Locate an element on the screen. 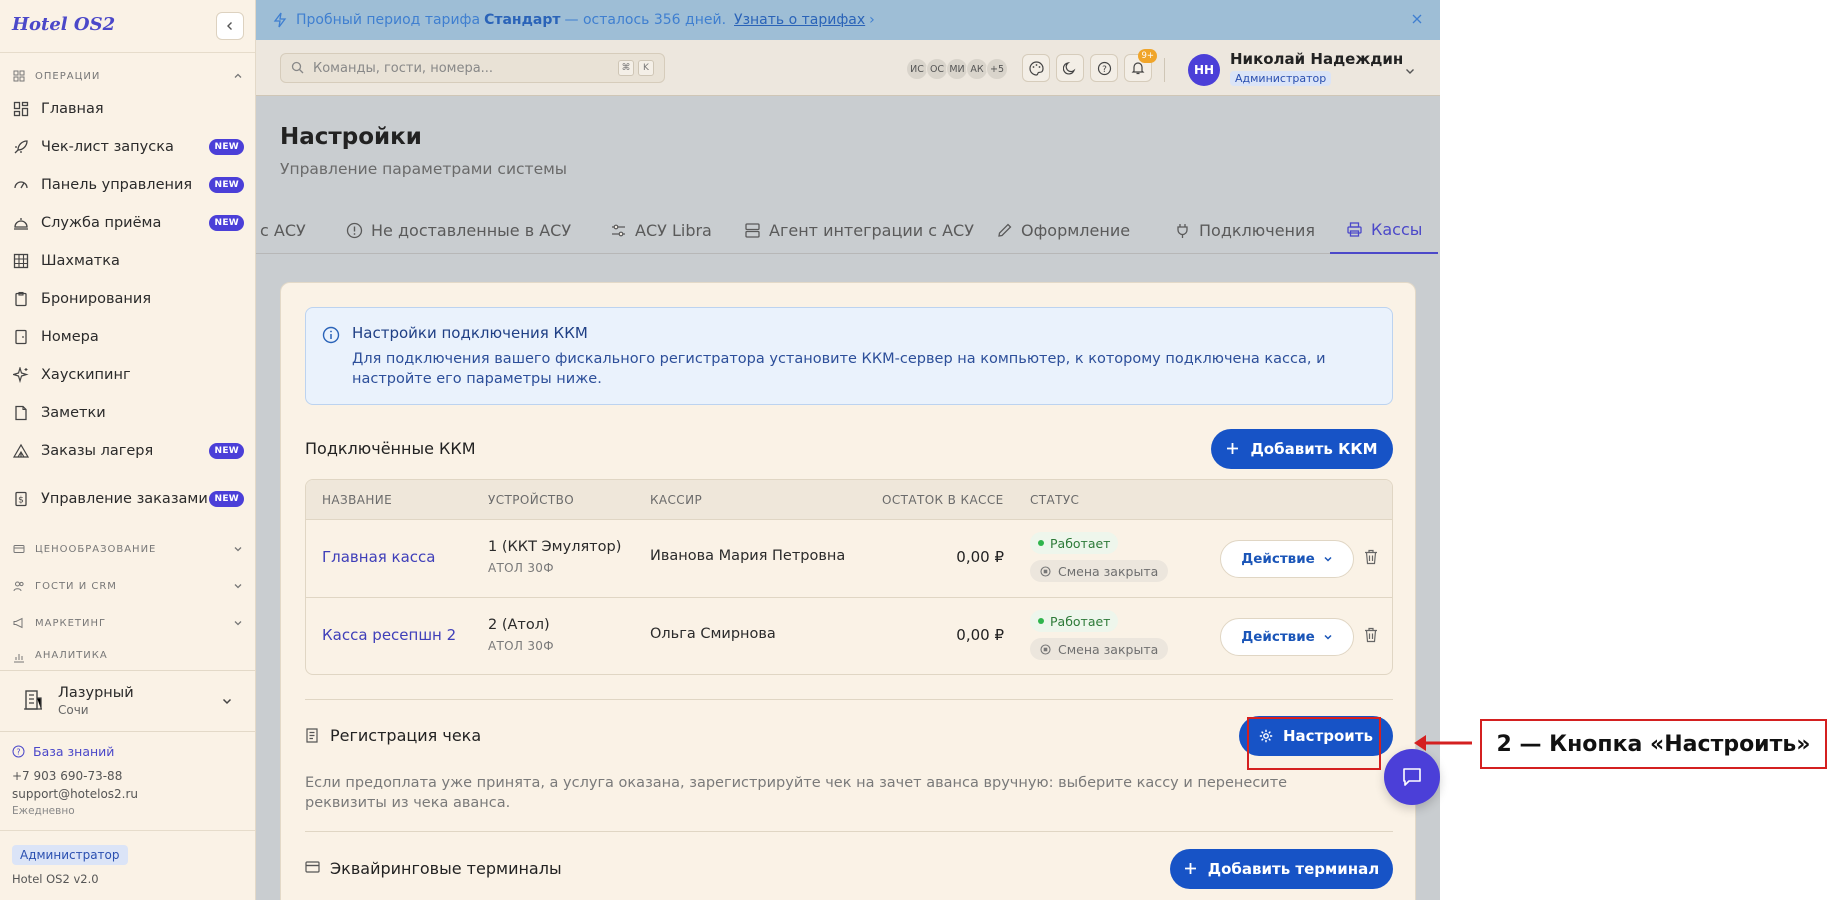  stop-circle-icon is located at coordinates (1045, 571).